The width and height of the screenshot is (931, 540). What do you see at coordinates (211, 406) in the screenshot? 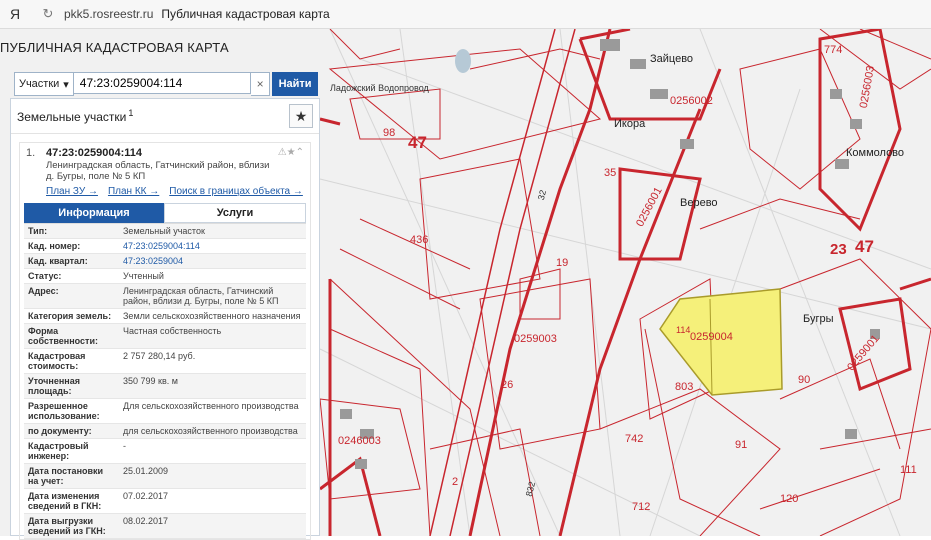
I see `info-value: Для сельскохозяйственного производства` at bounding box center [211, 406].